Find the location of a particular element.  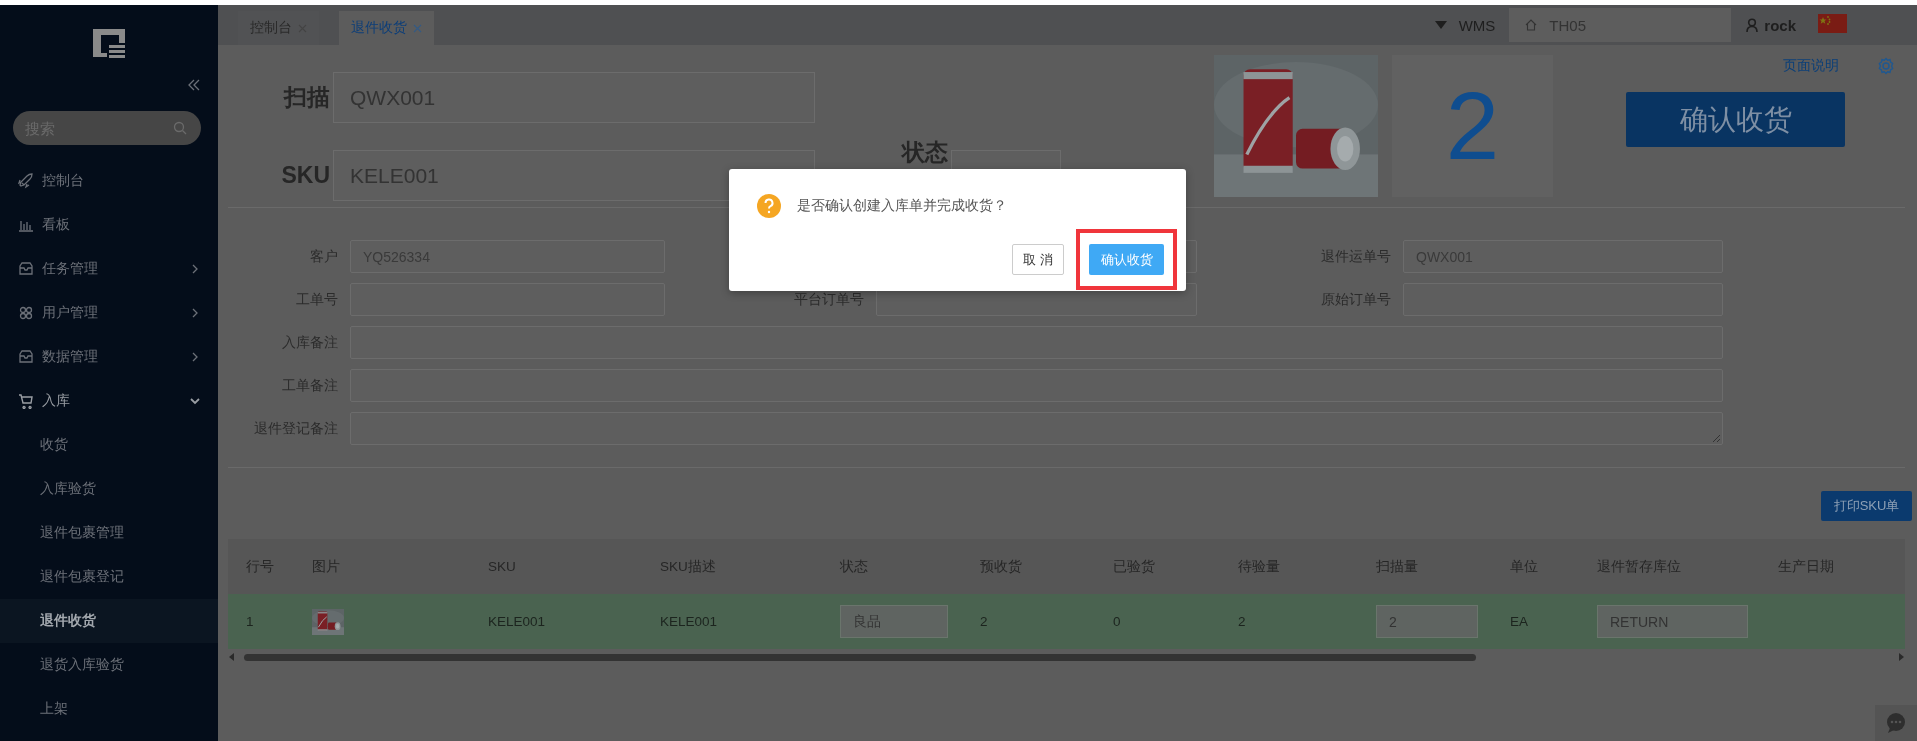

sidebar-item: 控制台 is located at coordinates (109, 181).